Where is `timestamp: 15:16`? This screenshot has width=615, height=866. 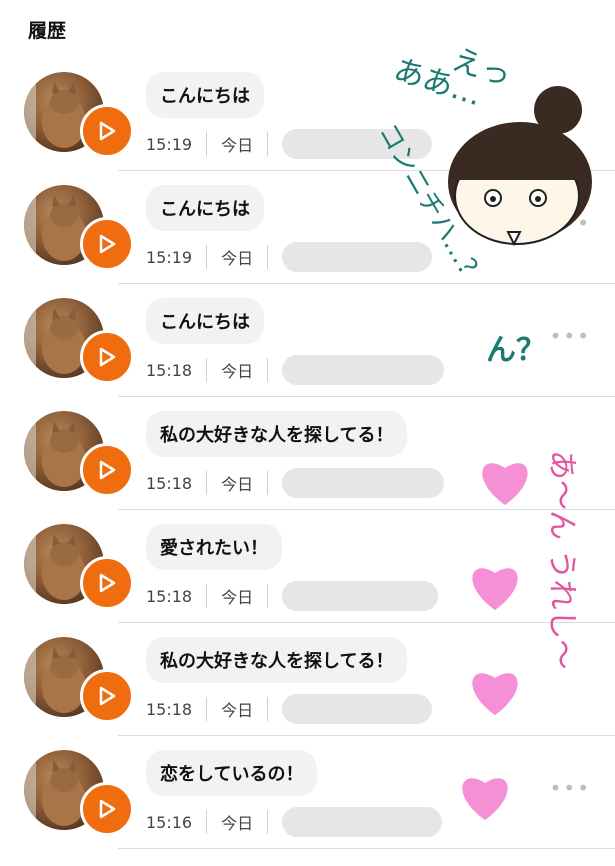
timestamp: 15:16 is located at coordinates (169, 822).